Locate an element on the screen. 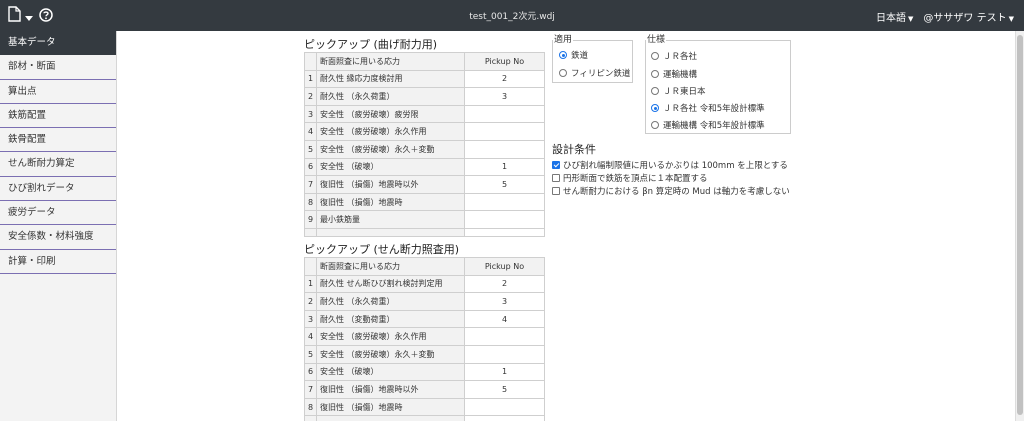  option-label: ＪＲ各社 令和5年設計標準 is located at coordinates (714, 109).